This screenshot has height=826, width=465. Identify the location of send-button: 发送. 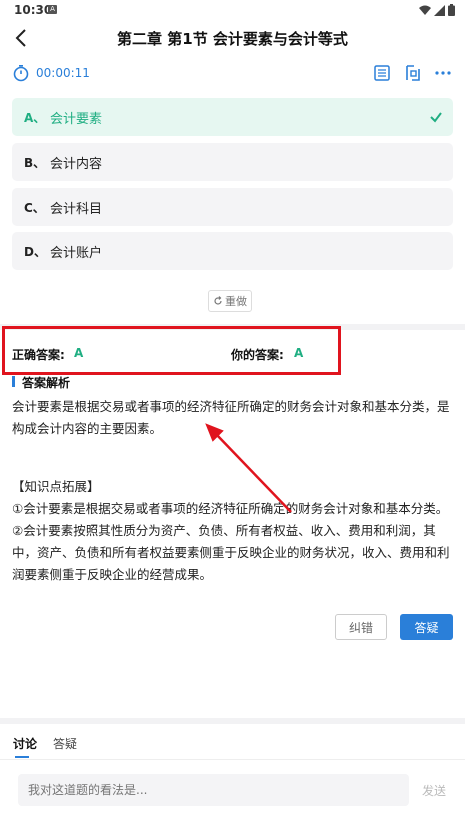
(434, 790).